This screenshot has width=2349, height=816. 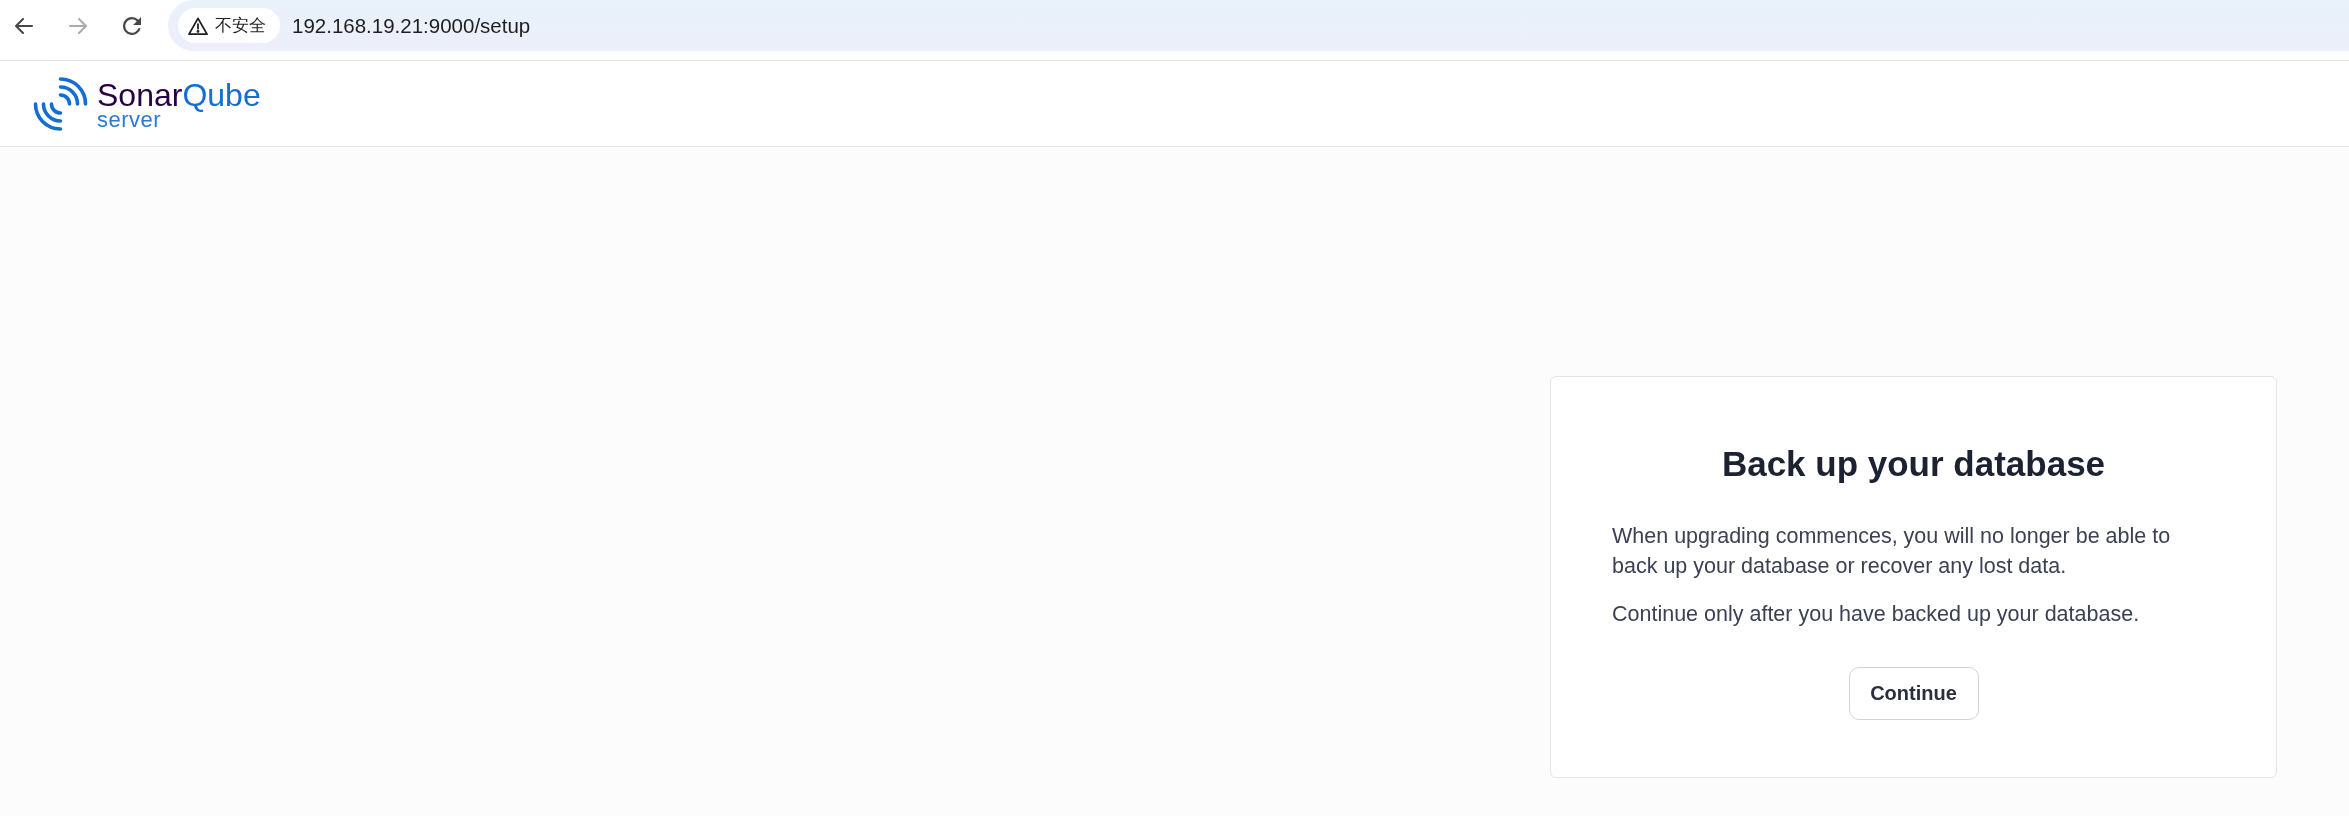 What do you see at coordinates (130, 119) in the screenshot?
I see `logo-subtitle: server` at bounding box center [130, 119].